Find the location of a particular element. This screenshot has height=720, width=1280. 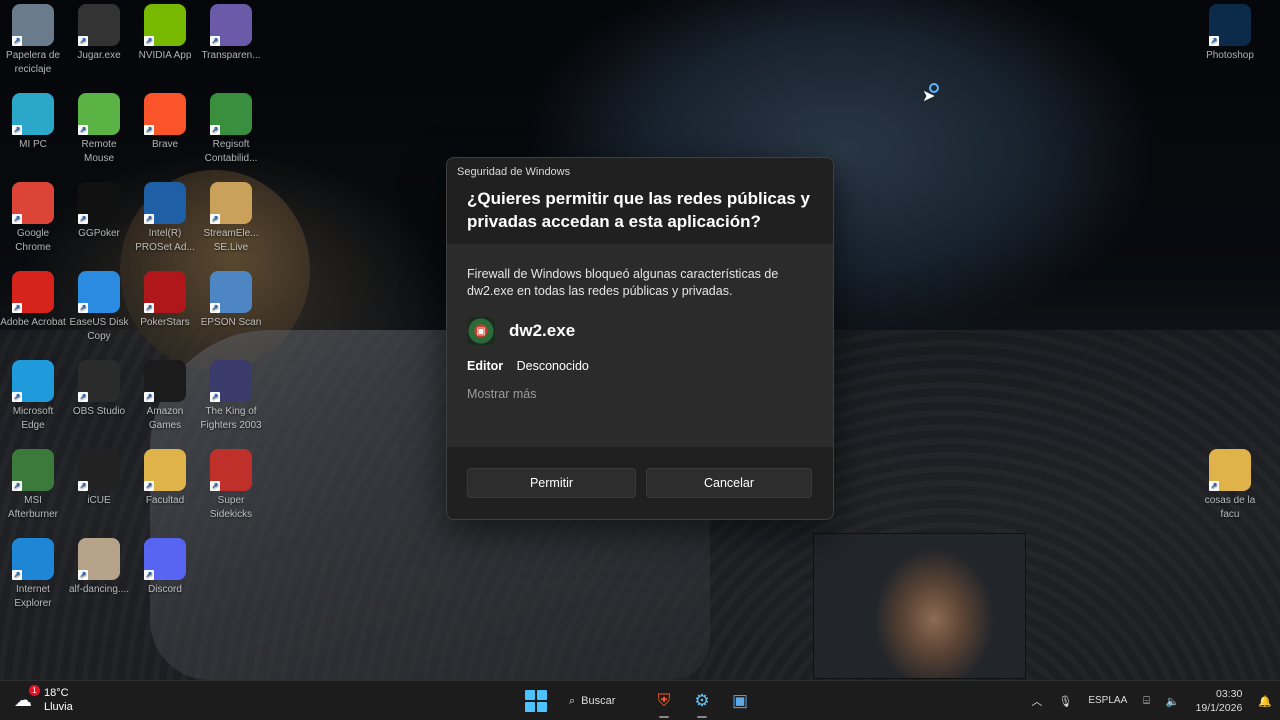

system-tray: ︿ 🎙 ESP LAA ⌸ 🔈 03:30 19/1/2026 🔔 is located at coordinates (1151, 700).